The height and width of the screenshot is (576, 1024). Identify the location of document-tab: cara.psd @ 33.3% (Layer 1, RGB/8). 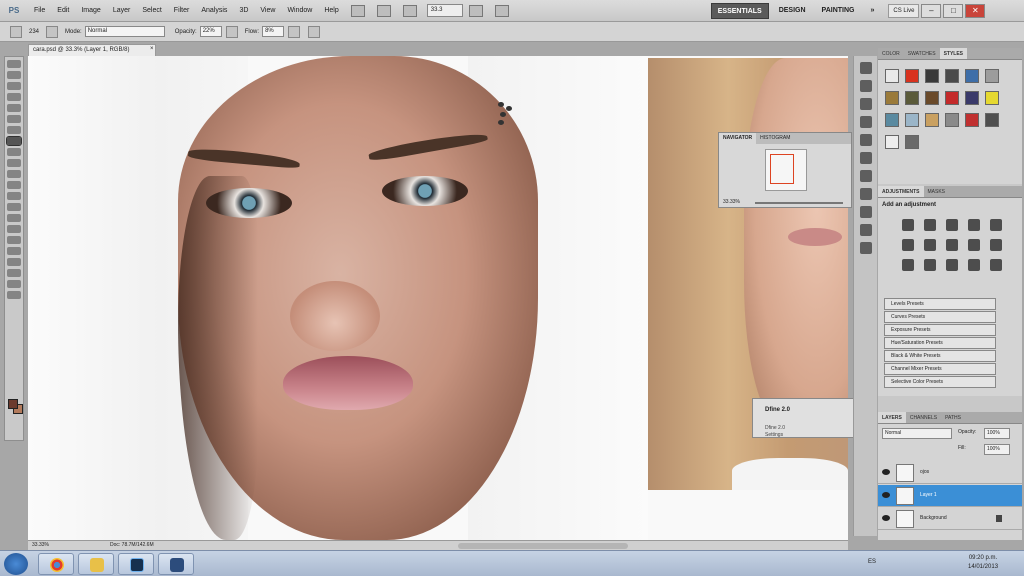
(92, 50).